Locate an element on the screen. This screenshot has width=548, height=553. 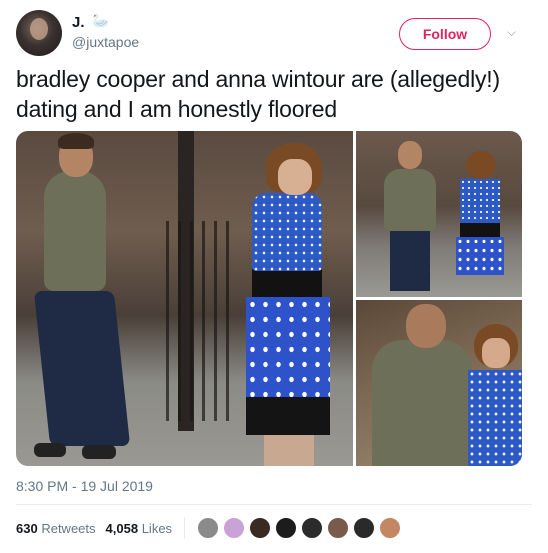
media-photo-top-right is located at coordinates (439, 214).